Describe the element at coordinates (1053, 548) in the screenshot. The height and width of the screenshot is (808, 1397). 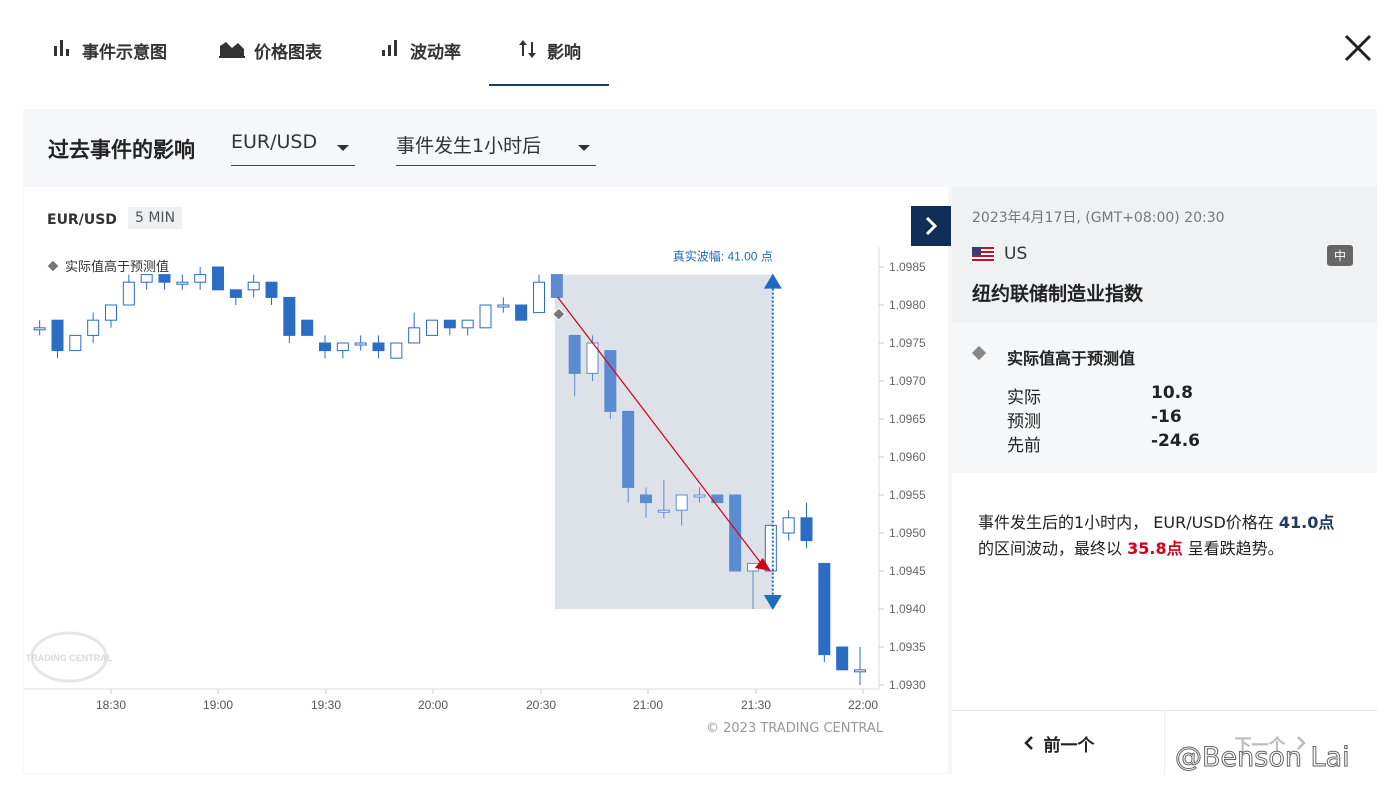
I see `desc-part: 的区间波动，最终以` at that location.